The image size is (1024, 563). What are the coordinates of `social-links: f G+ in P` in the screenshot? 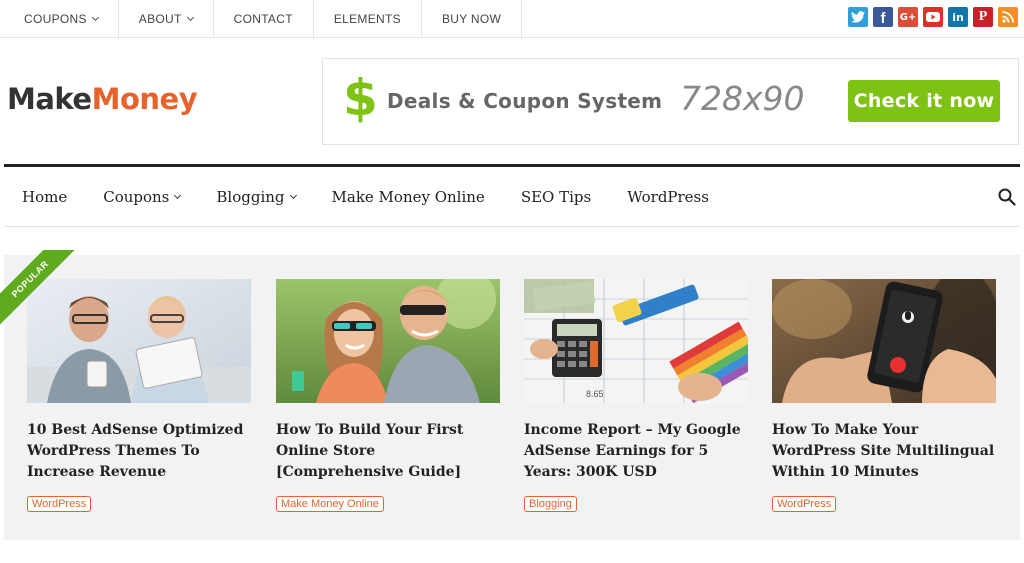 It's located at (933, 17).